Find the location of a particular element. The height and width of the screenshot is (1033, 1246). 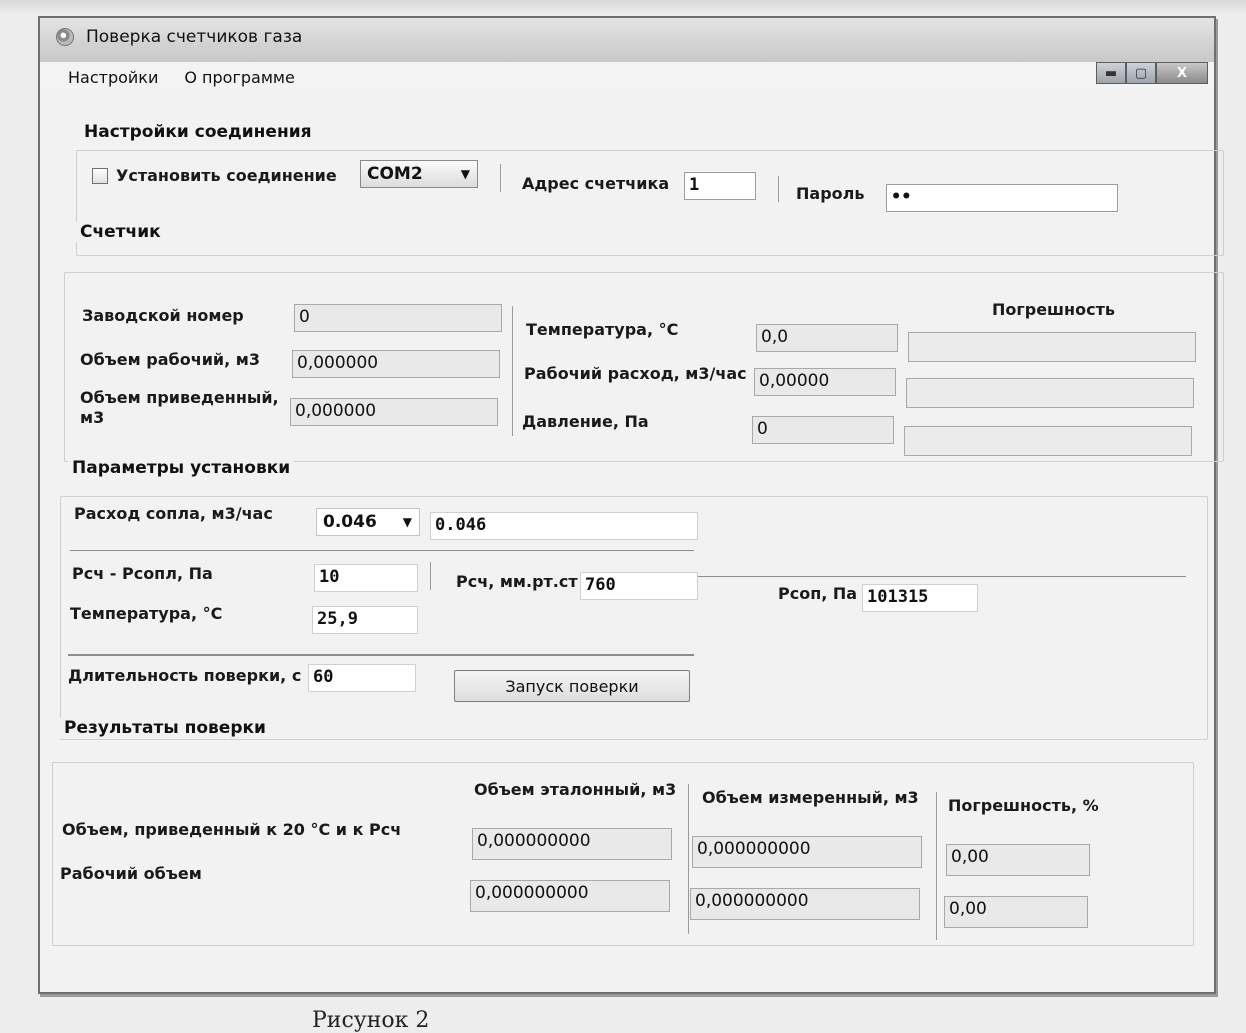

nozzle-flow-input: 0.046 is located at coordinates (564, 526).